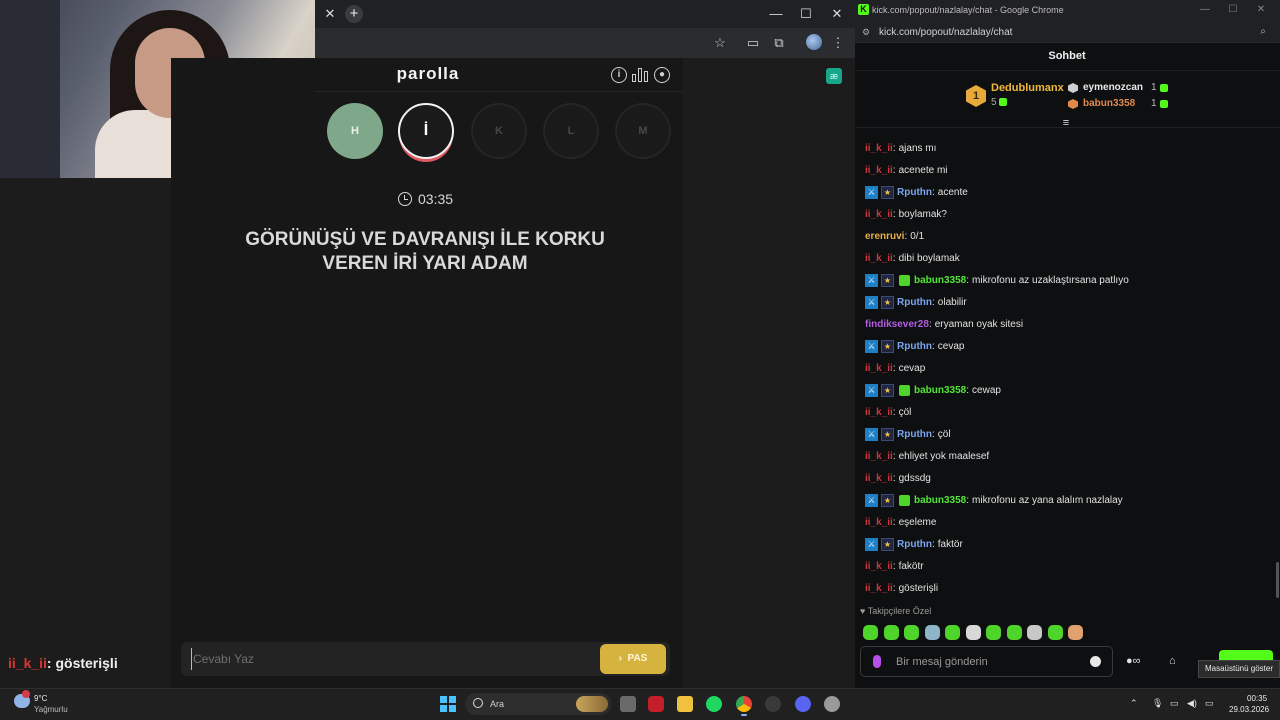  What do you see at coordinates (773, 704) in the screenshot?
I see `github-icon` at bounding box center [773, 704].